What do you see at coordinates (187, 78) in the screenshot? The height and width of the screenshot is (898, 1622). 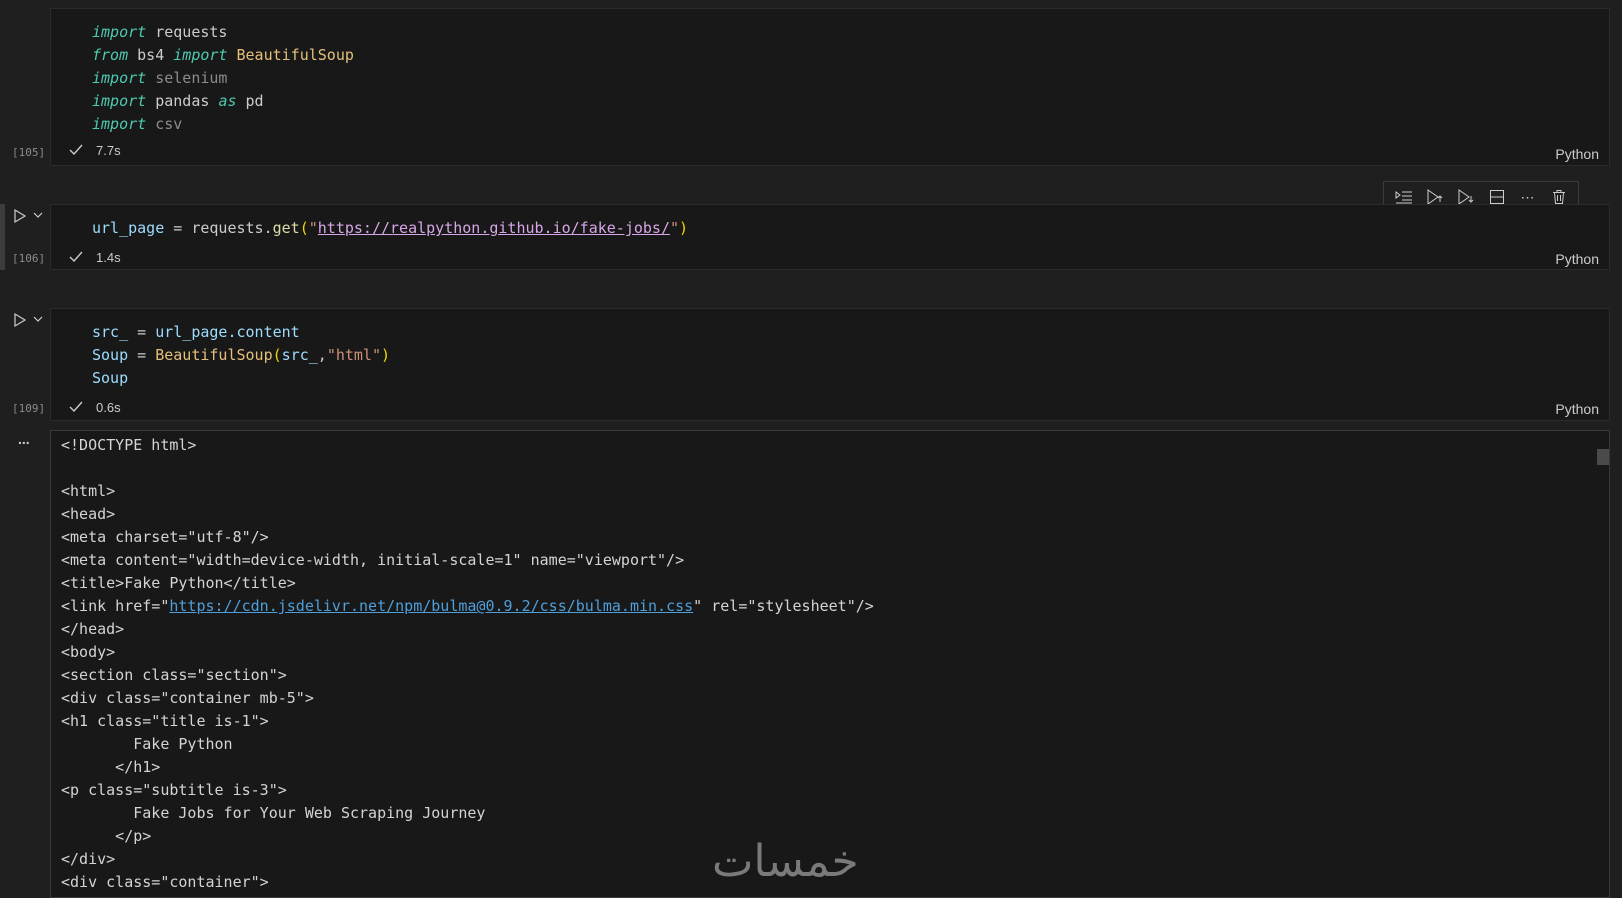 I see `code-token: selenium` at bounding box center [187, 78].